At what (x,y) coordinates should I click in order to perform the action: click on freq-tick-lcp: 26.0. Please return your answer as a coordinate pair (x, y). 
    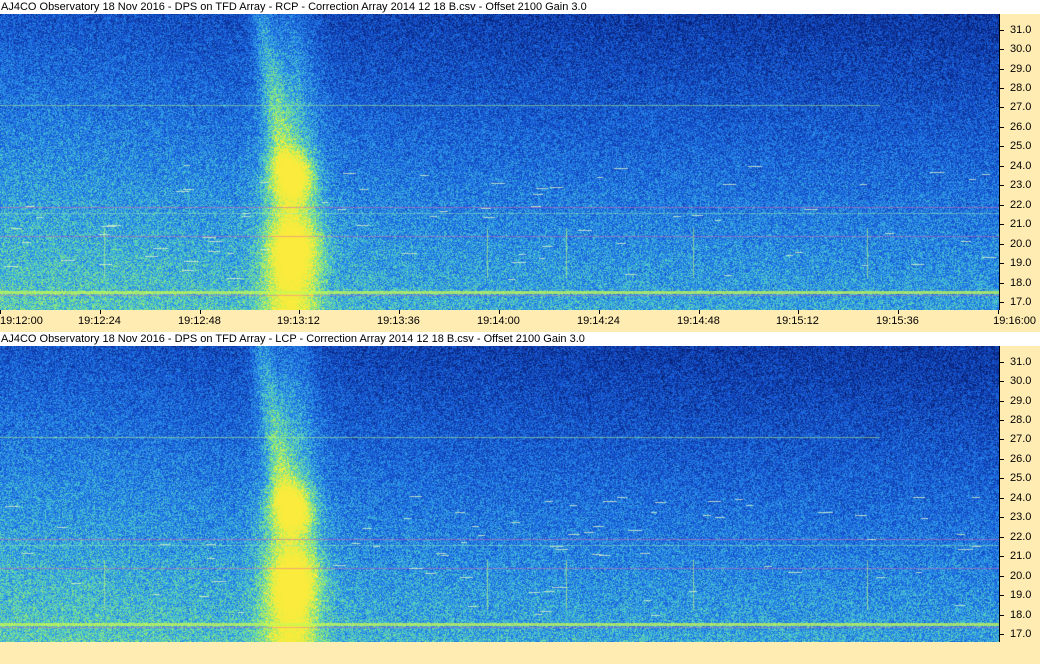
    Looking at the image, I should click on (1020, 458).